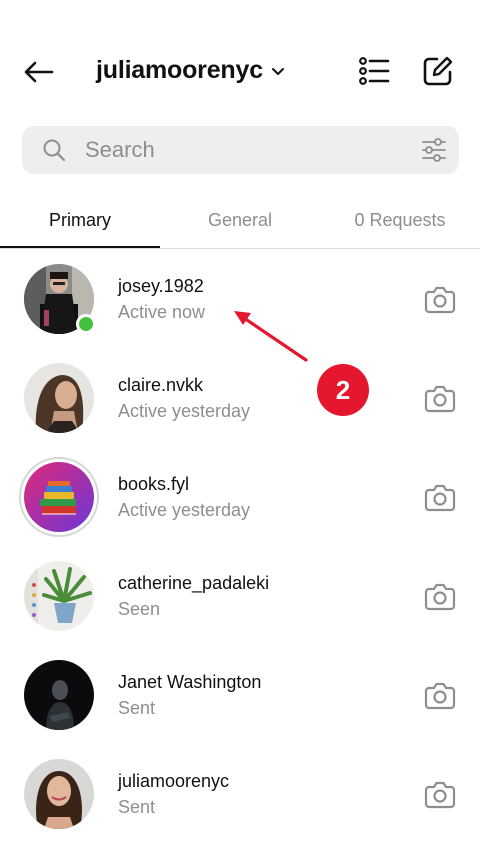 The image size is (480, 853). Describe the element at coordinates (277, 71) in the screenshot. I see `chevron-down-icon` at that location.